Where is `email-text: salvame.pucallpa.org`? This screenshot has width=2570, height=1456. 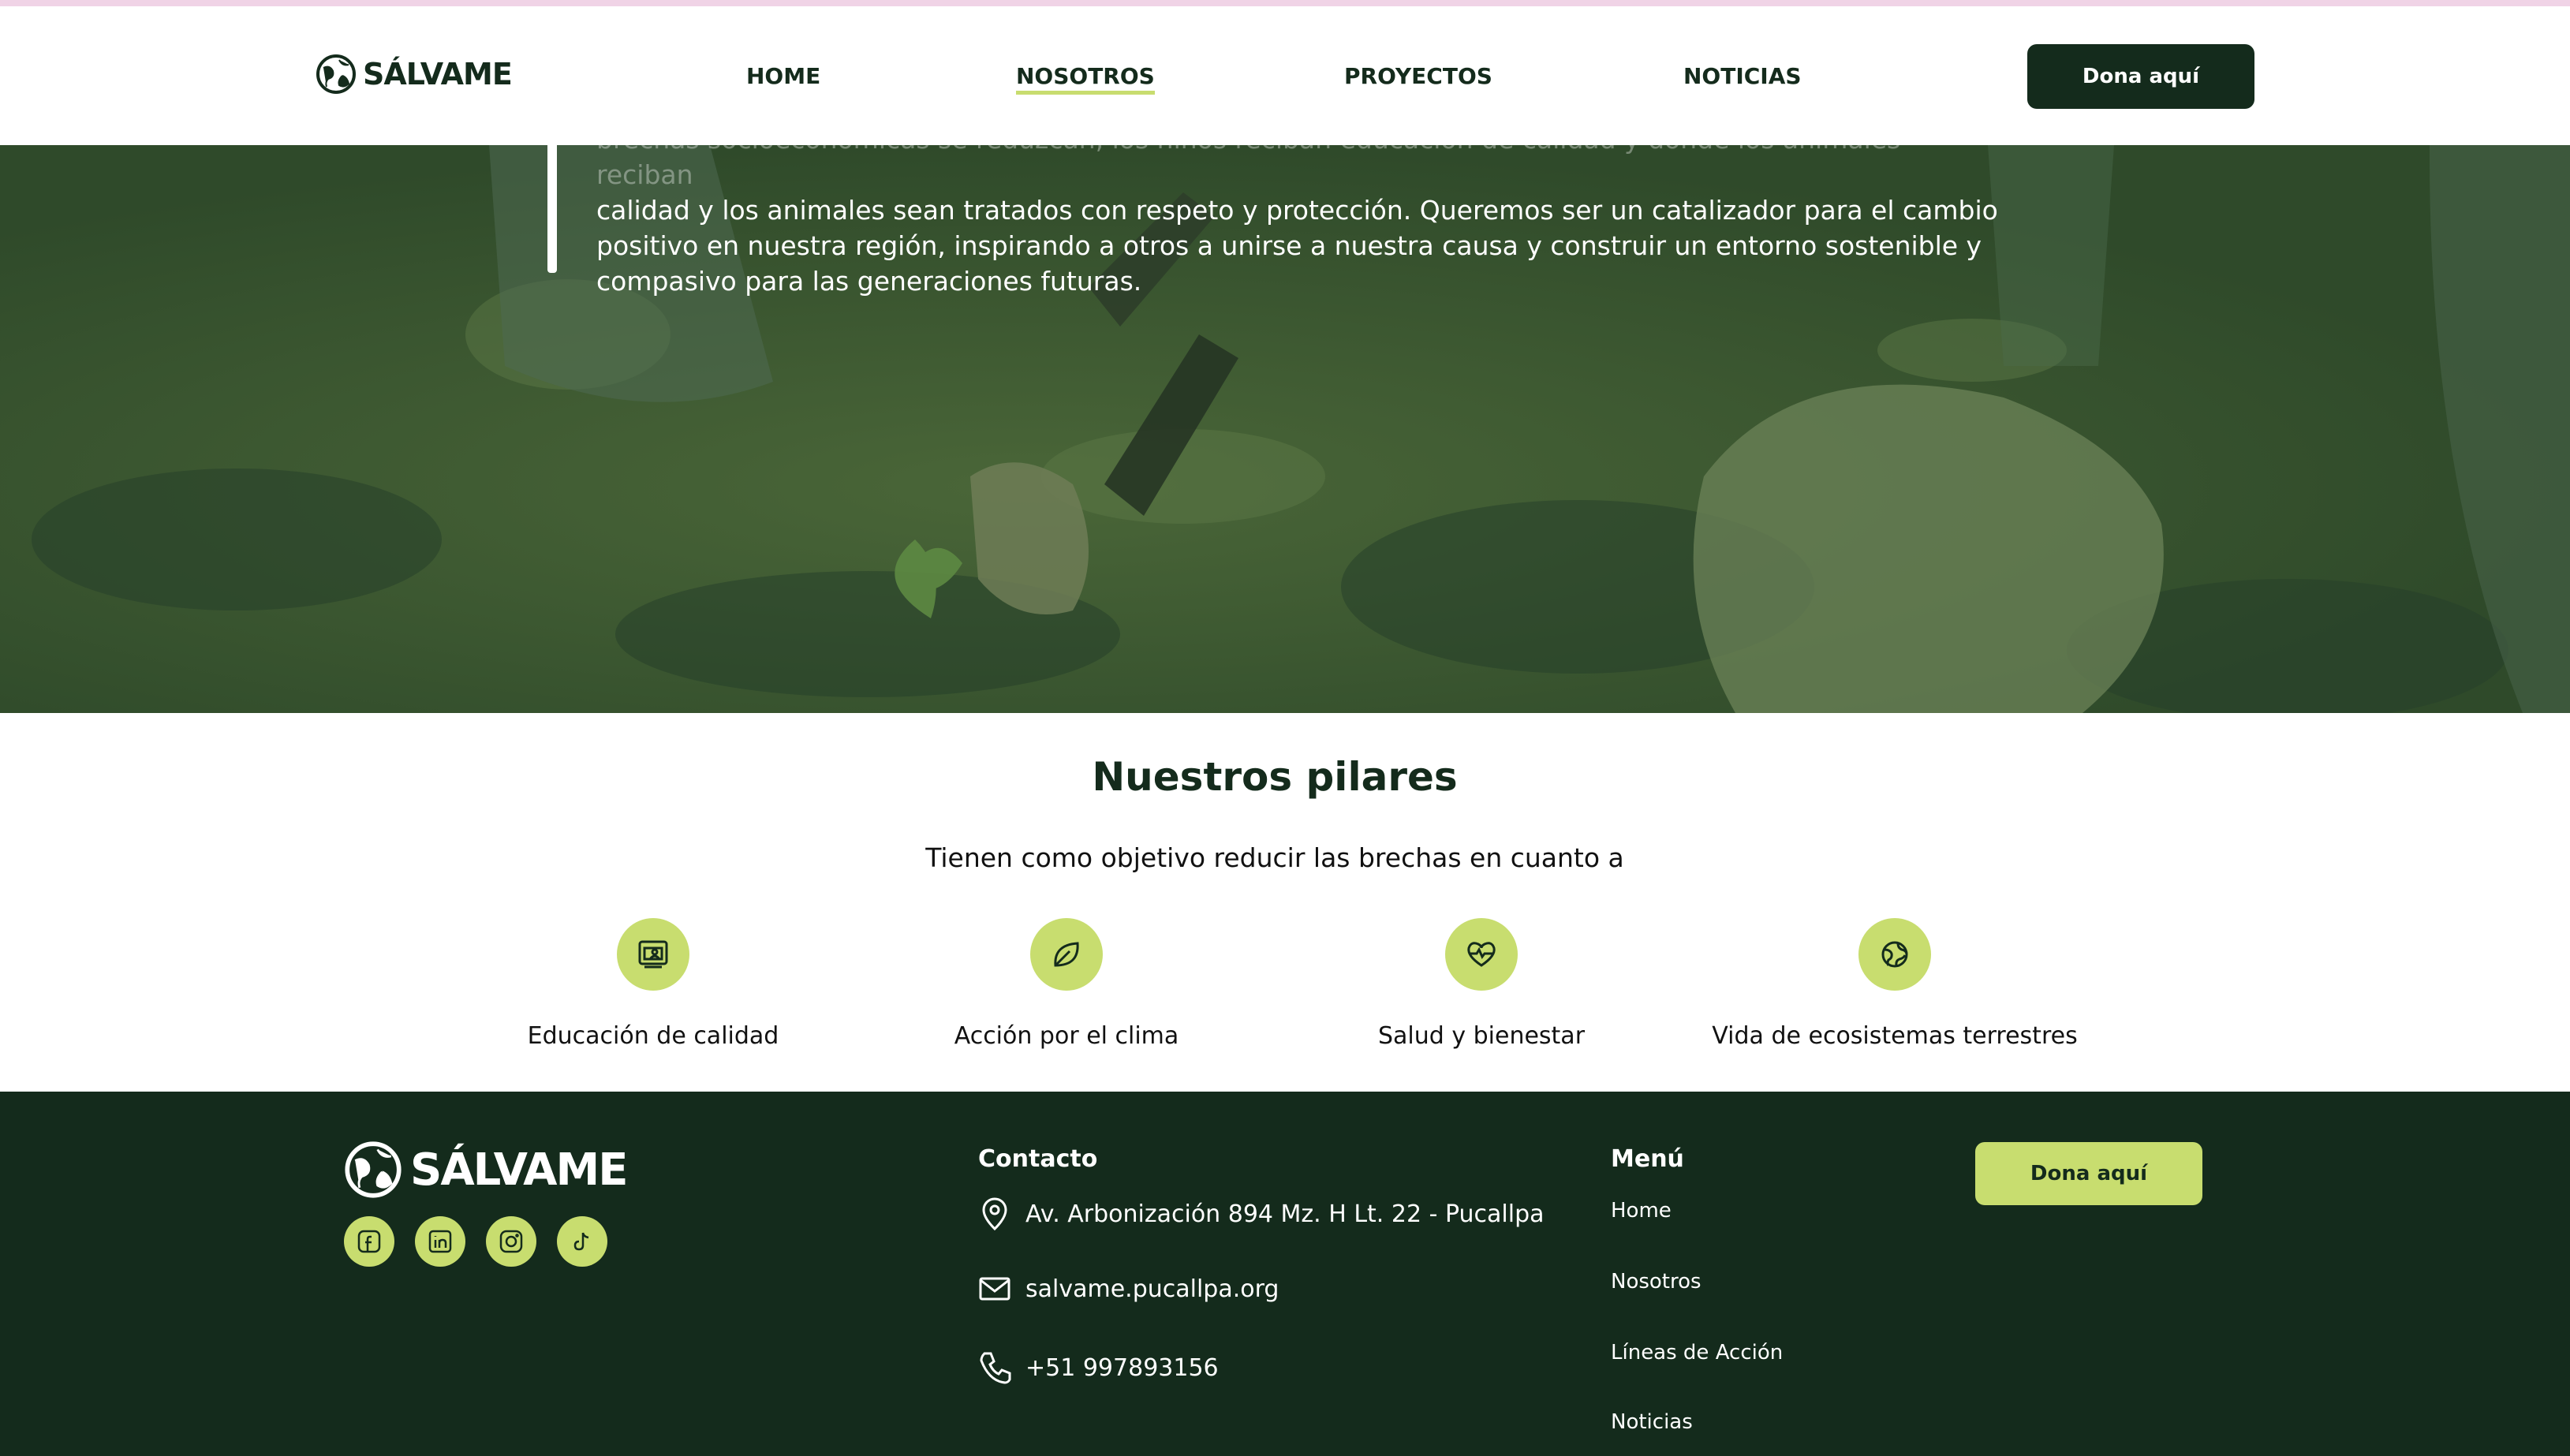 email-text: salvame.pucallpa.org is located at coordinates (1152, 1289).